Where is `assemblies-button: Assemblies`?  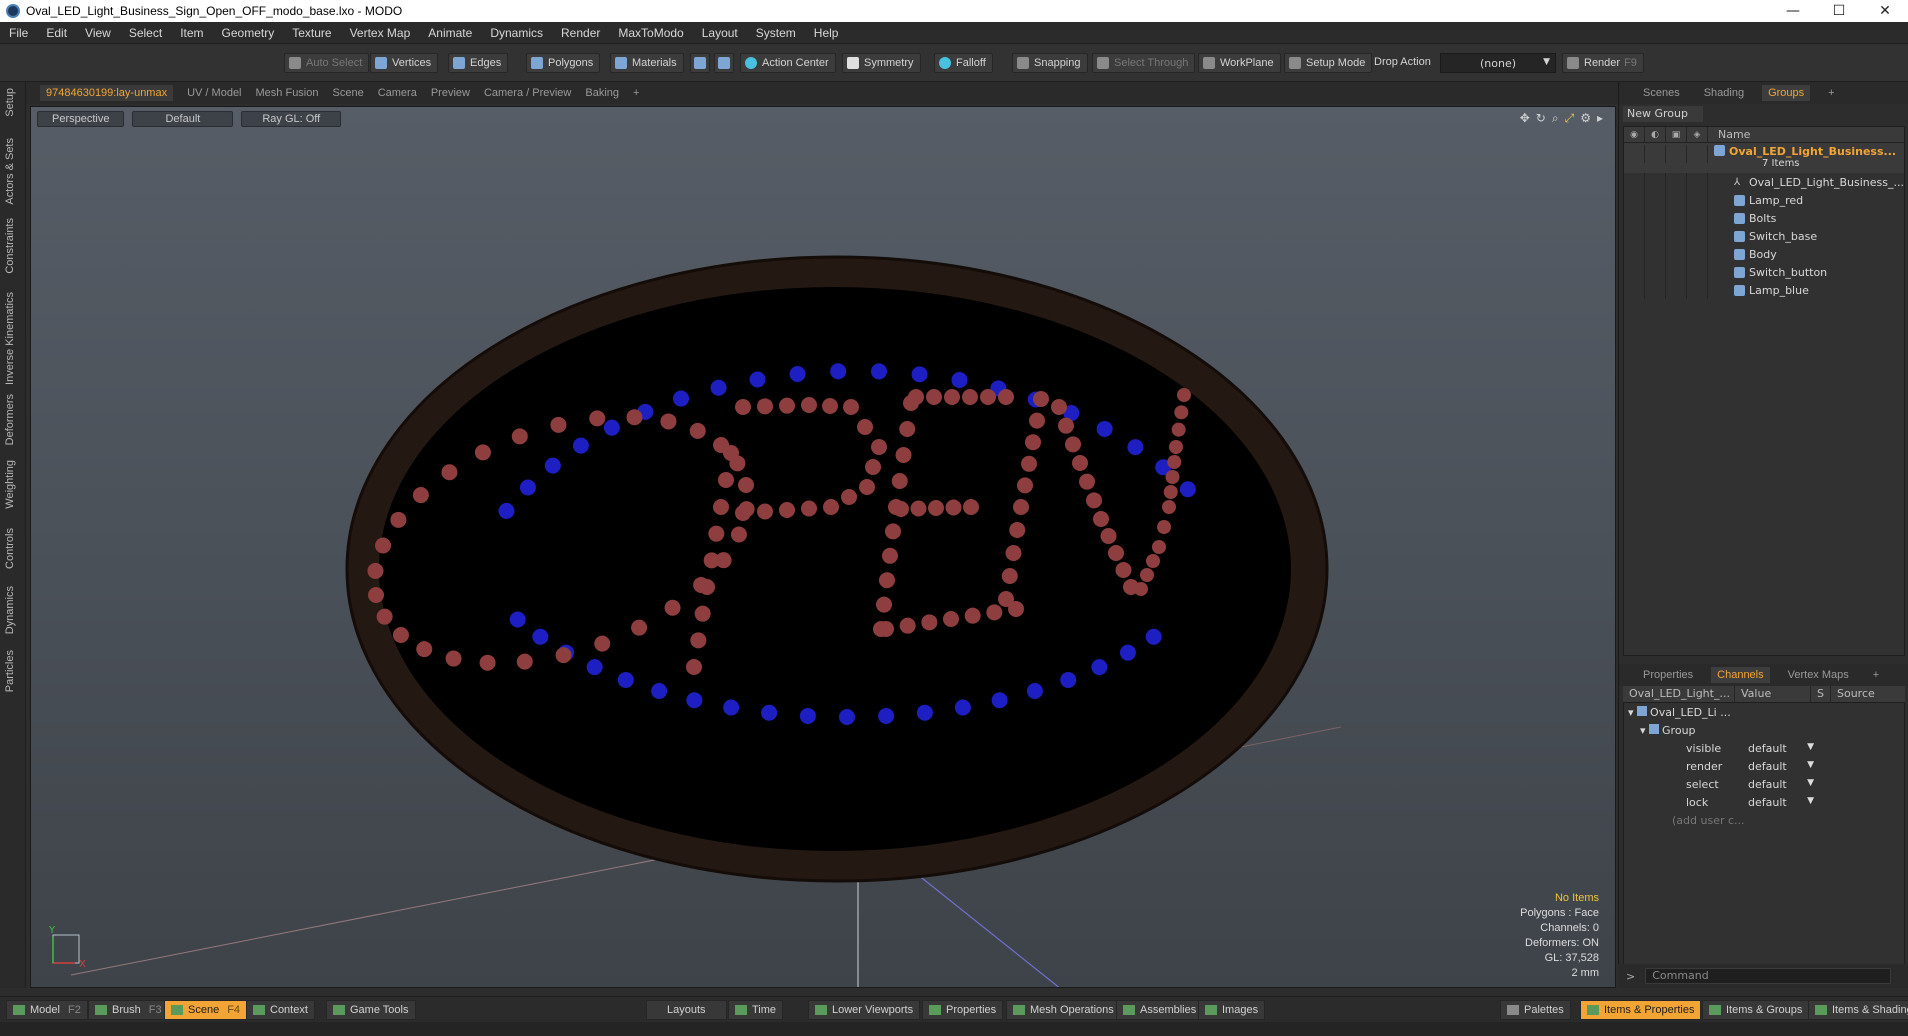 assemblies-button: Assemblies is located at coordinates (1160, 1010).